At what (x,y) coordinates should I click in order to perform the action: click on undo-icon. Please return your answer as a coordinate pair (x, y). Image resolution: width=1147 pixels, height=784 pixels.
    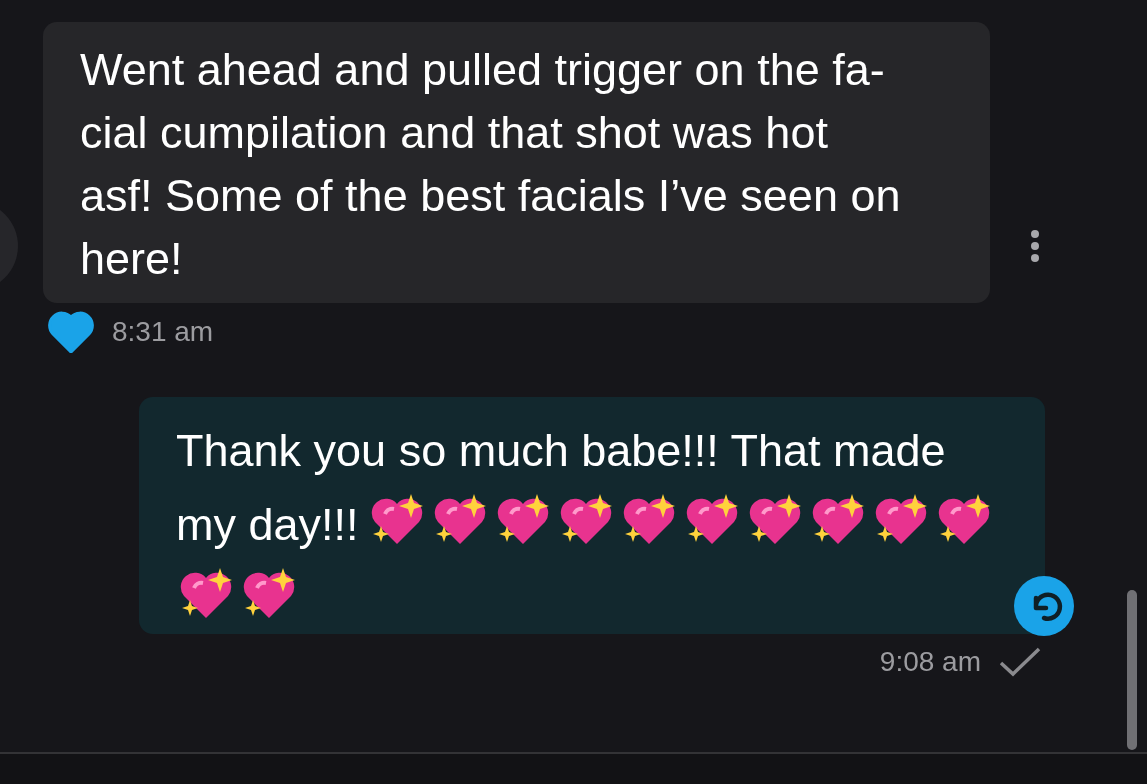
    Looking at the image, I should click on (1044, 606).